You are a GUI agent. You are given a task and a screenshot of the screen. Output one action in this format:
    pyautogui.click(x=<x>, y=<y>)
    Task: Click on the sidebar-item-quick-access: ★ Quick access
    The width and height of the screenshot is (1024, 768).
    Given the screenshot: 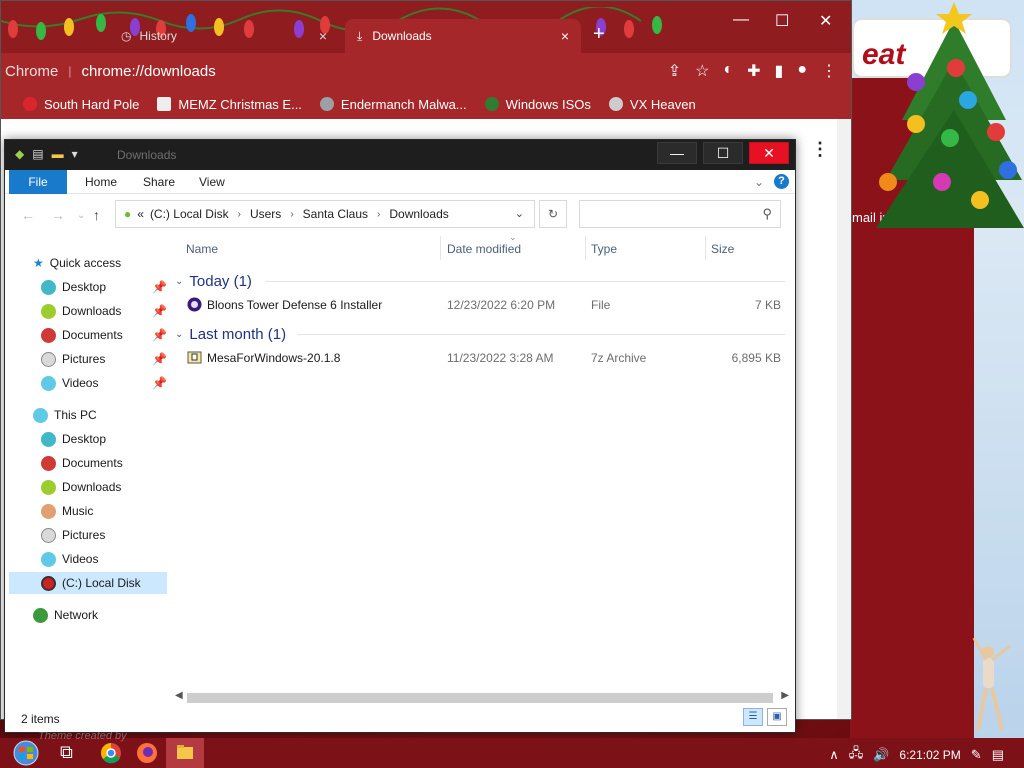 What is the action you would take?
    pyautogui.click(x=112, y=263)
    